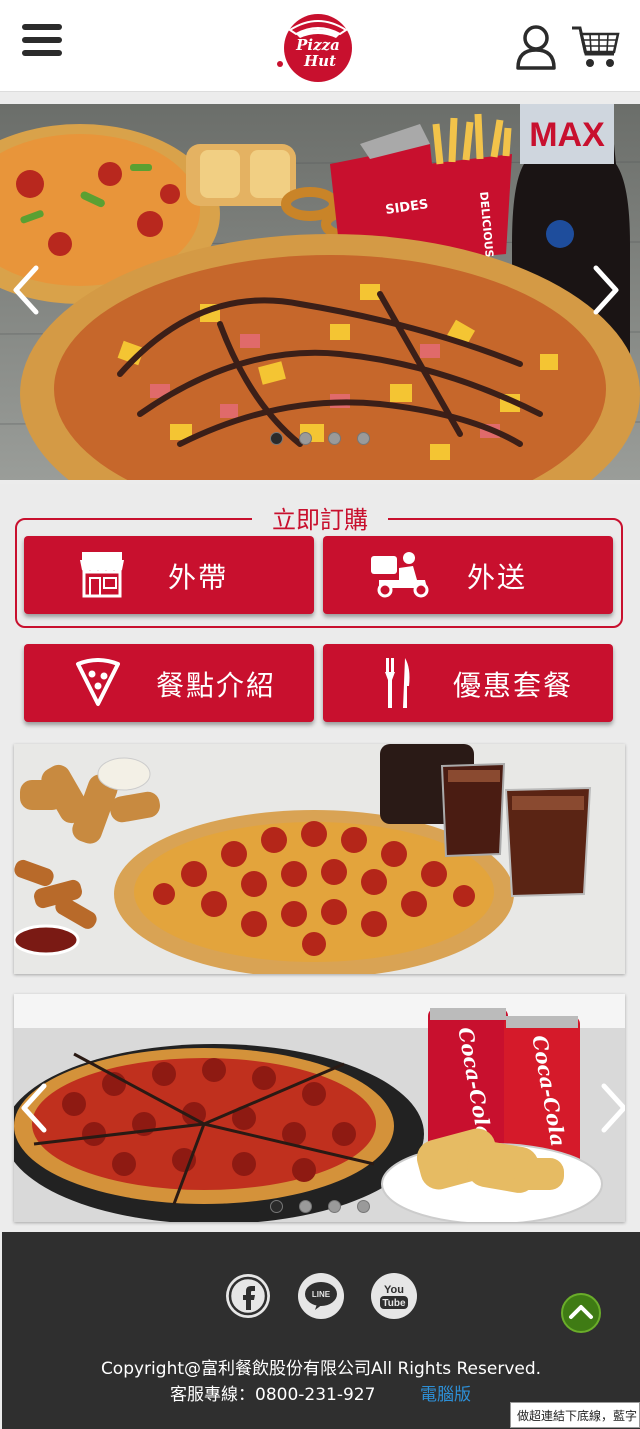 The image size is (640, 1429). I want to click on promo-next-arrow-icon, so click(609, 1108).